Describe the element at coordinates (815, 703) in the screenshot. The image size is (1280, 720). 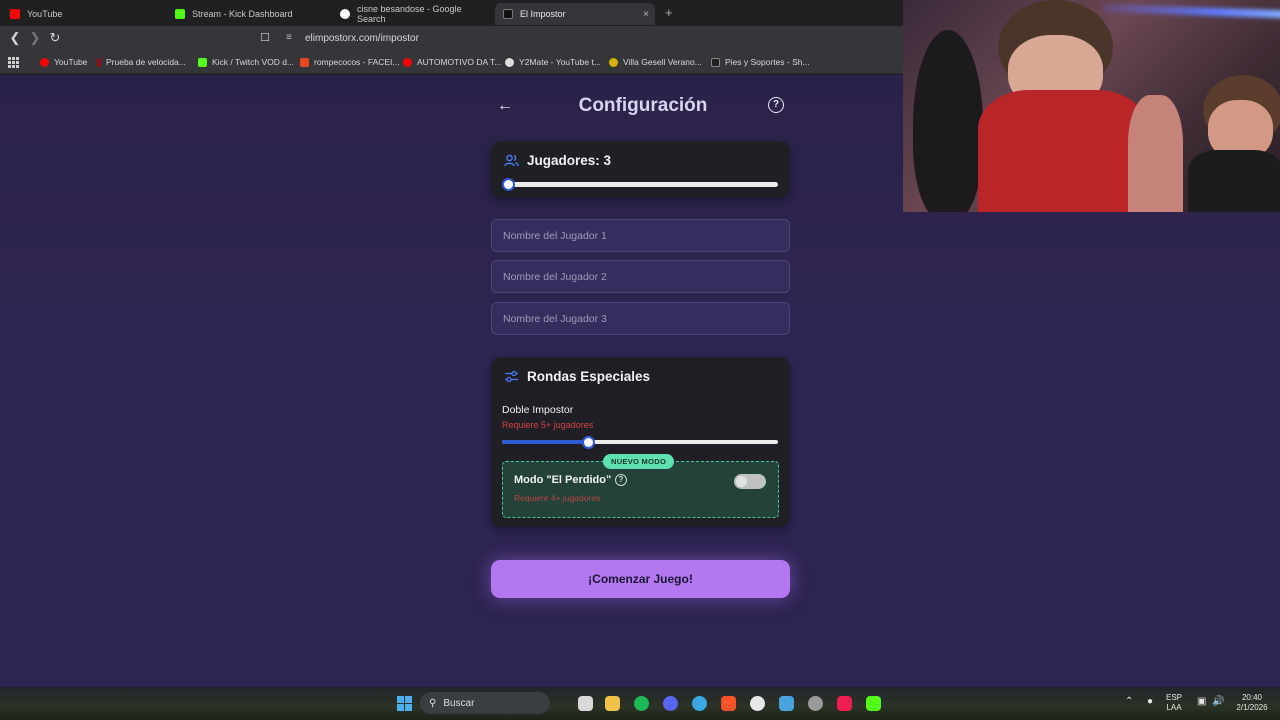
I see `chrome-icon` at that location.